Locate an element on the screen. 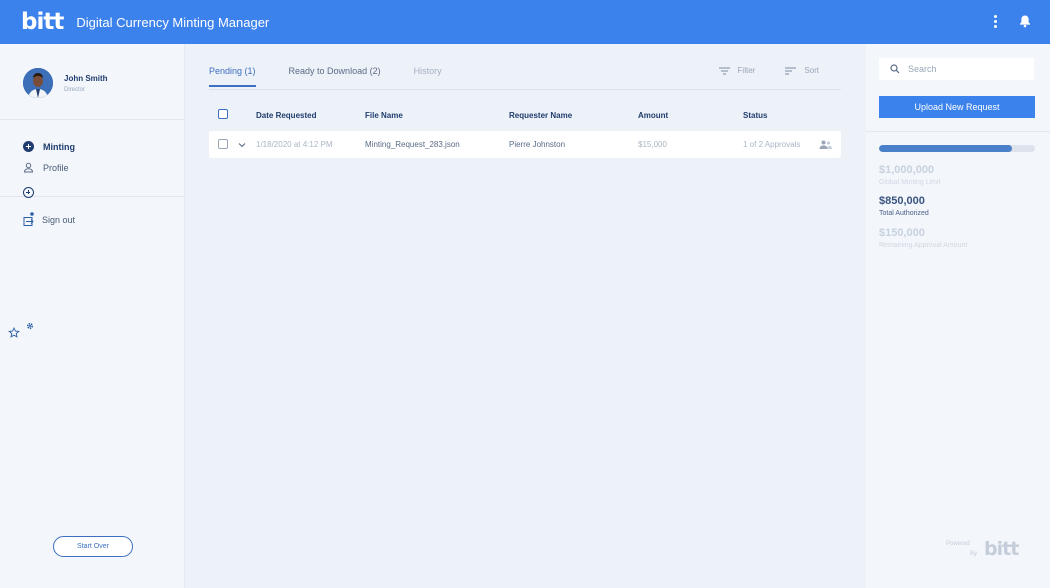 This screenshot has height=588, width=1050. cell-status: 1 of 2 Approvals is located at coordinates (772, 144).